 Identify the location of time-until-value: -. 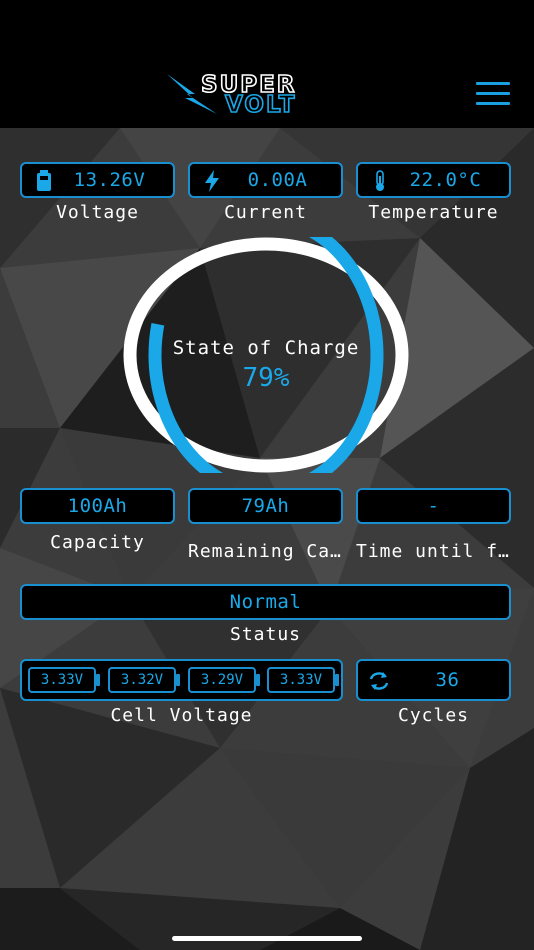
(433, 506).